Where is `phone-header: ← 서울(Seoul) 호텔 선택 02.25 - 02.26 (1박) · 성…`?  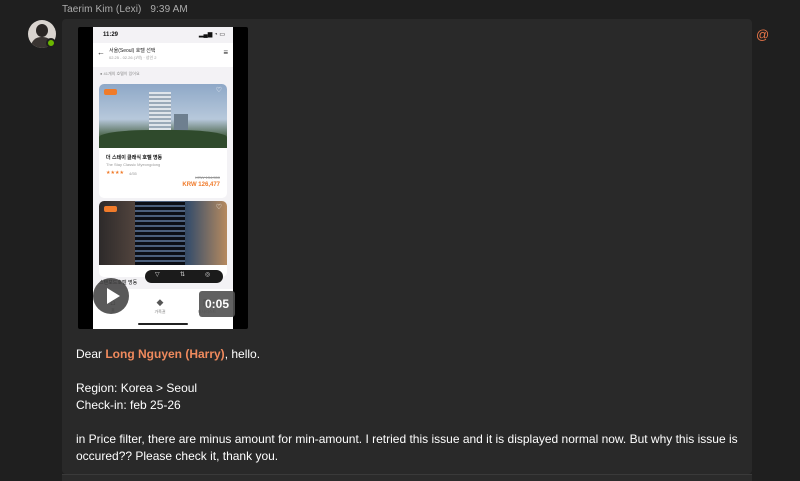
phone-header: ← 서울(Seoul) 호텔 선택 02.25 - 02.26 (1박) · 성… is located at coordinates (163, 55).